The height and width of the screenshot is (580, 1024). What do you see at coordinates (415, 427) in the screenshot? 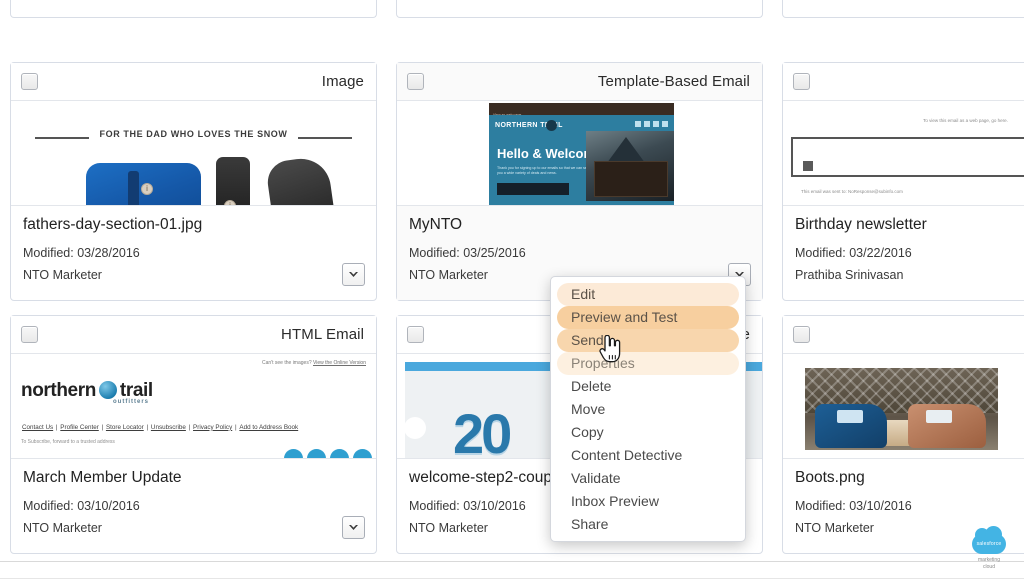
I see `coupon-notch` at bounding box center [415, 427].